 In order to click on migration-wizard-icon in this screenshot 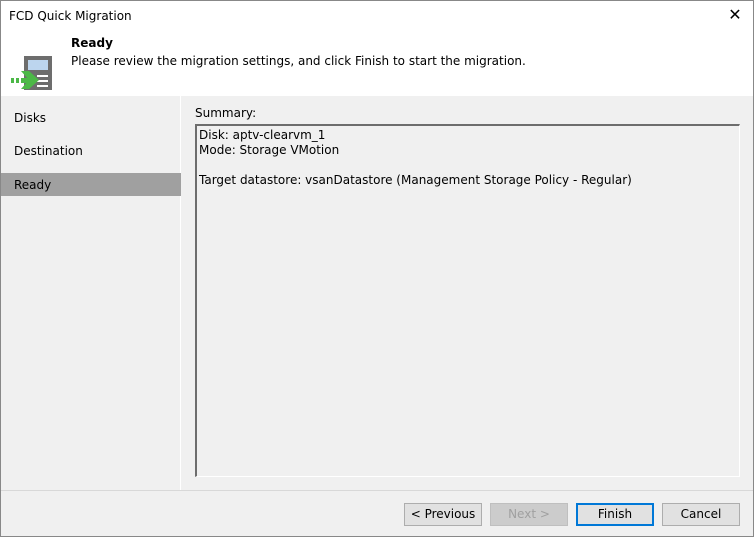, I will do `click(31, 73)`.